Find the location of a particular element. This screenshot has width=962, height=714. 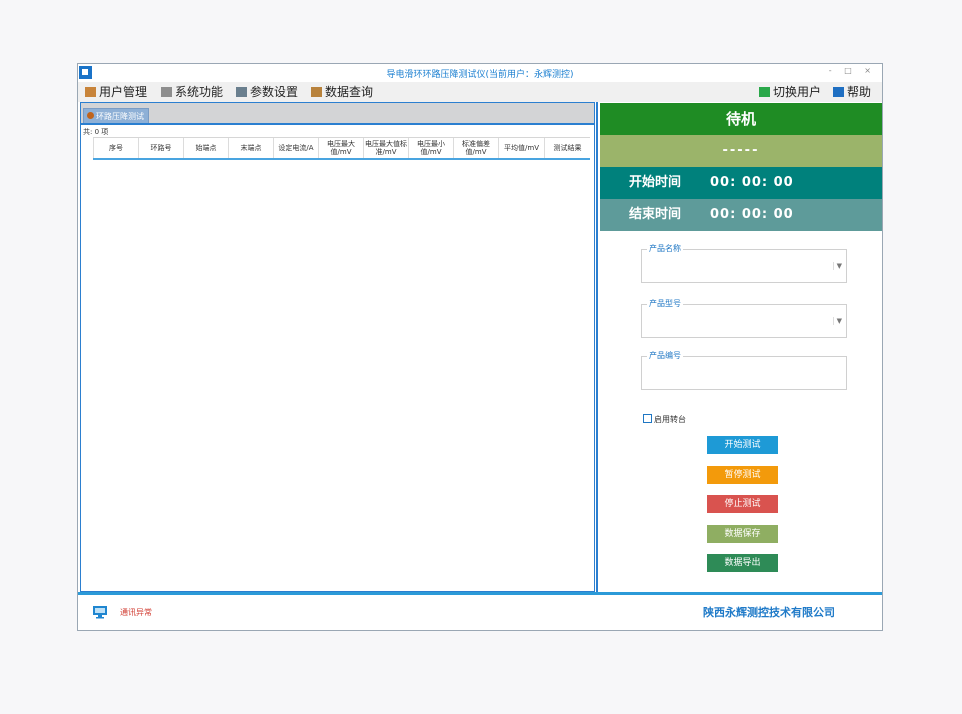

grid-column-header: 电压最大值标准/mV is located at coordinates (385, 148).